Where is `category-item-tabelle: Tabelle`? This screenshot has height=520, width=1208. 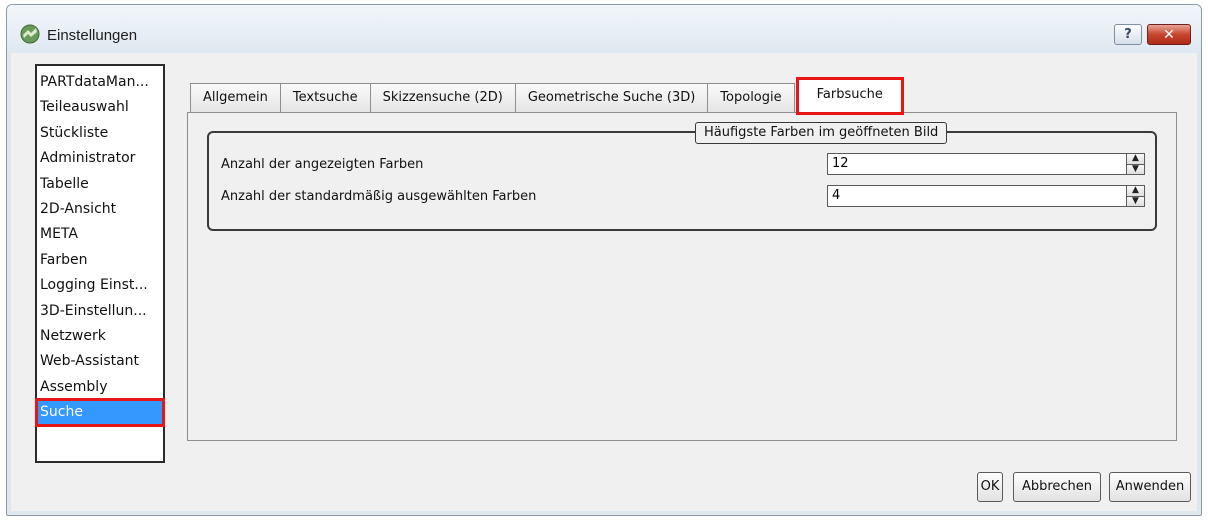
category-item-tabelle: Tabelle is located at coordinates (100, 184).